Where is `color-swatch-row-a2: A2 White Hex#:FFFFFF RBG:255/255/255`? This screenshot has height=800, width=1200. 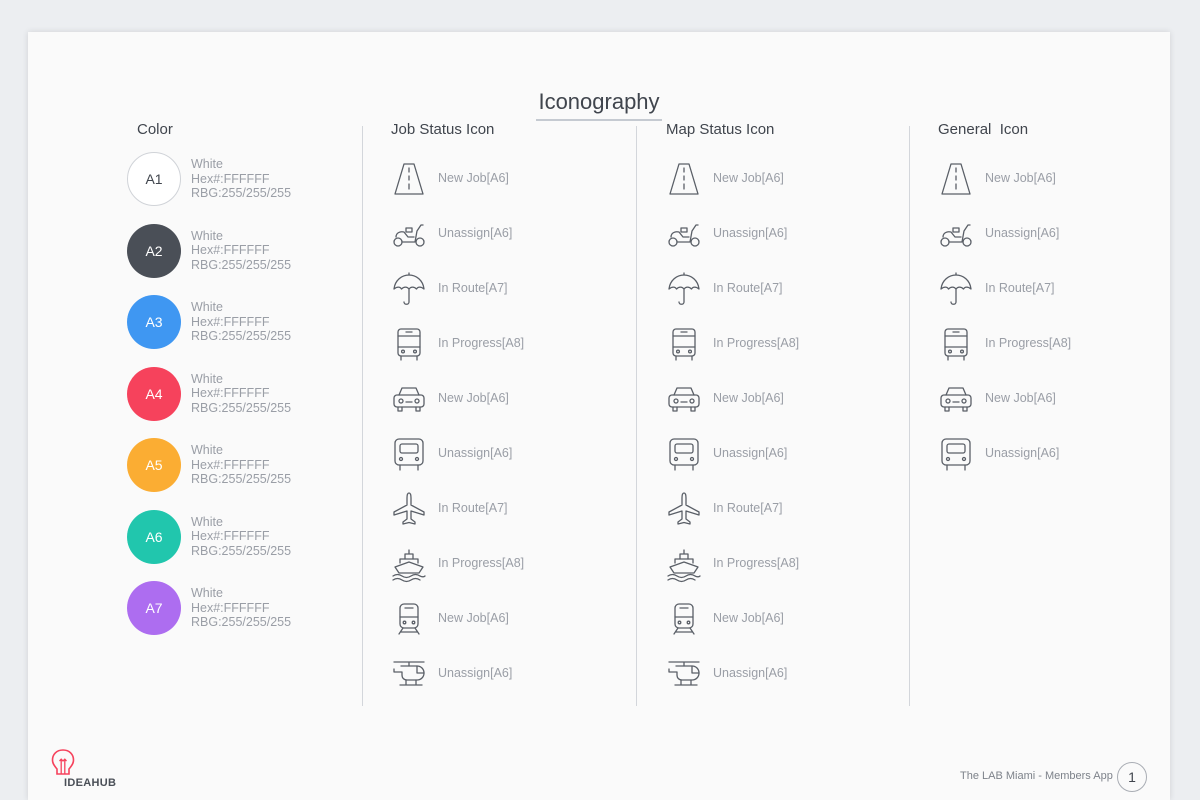 color-swatch-row-a2: A2 White Hex#:FFFFFF RBG:255/255/255 is located at coordinates (247, 251).